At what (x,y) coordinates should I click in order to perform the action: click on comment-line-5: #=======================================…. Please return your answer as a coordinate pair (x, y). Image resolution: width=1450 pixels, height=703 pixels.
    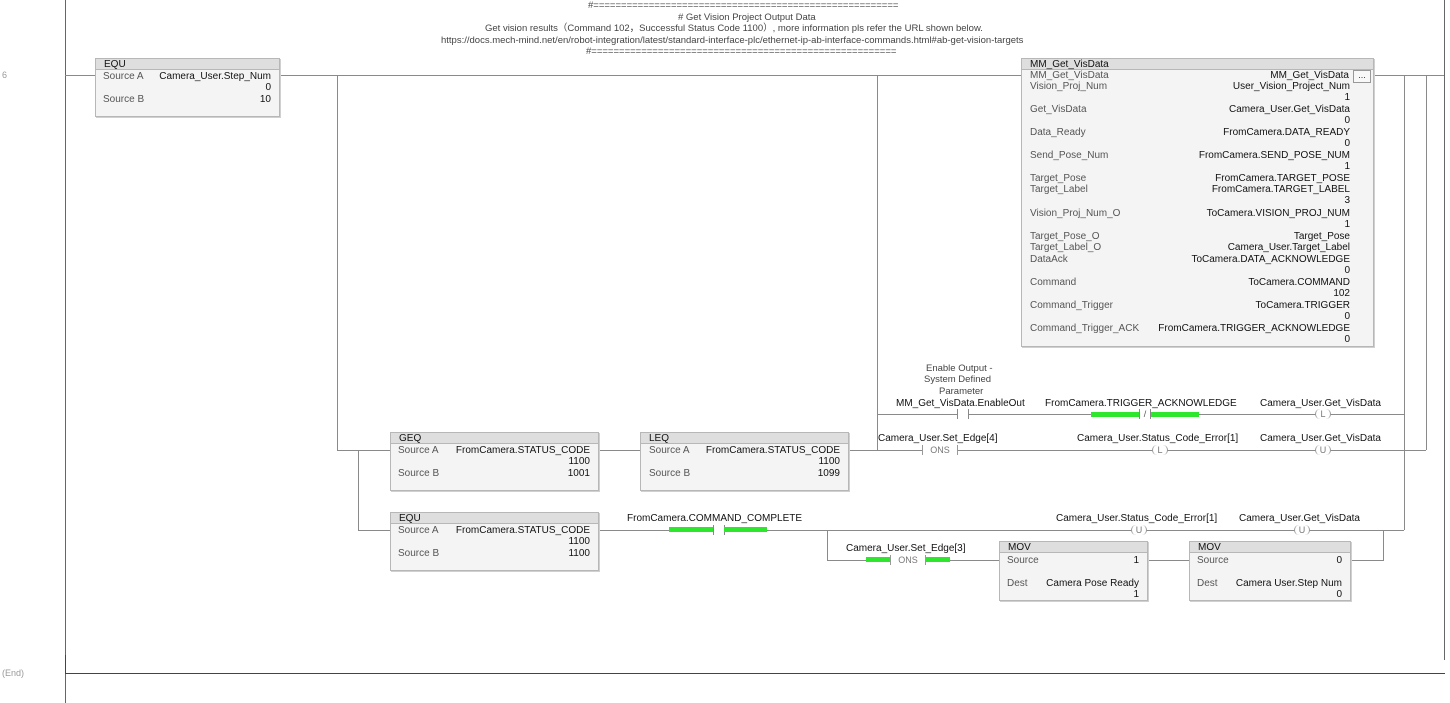
    Looking at the image, I should click on (741, 51).